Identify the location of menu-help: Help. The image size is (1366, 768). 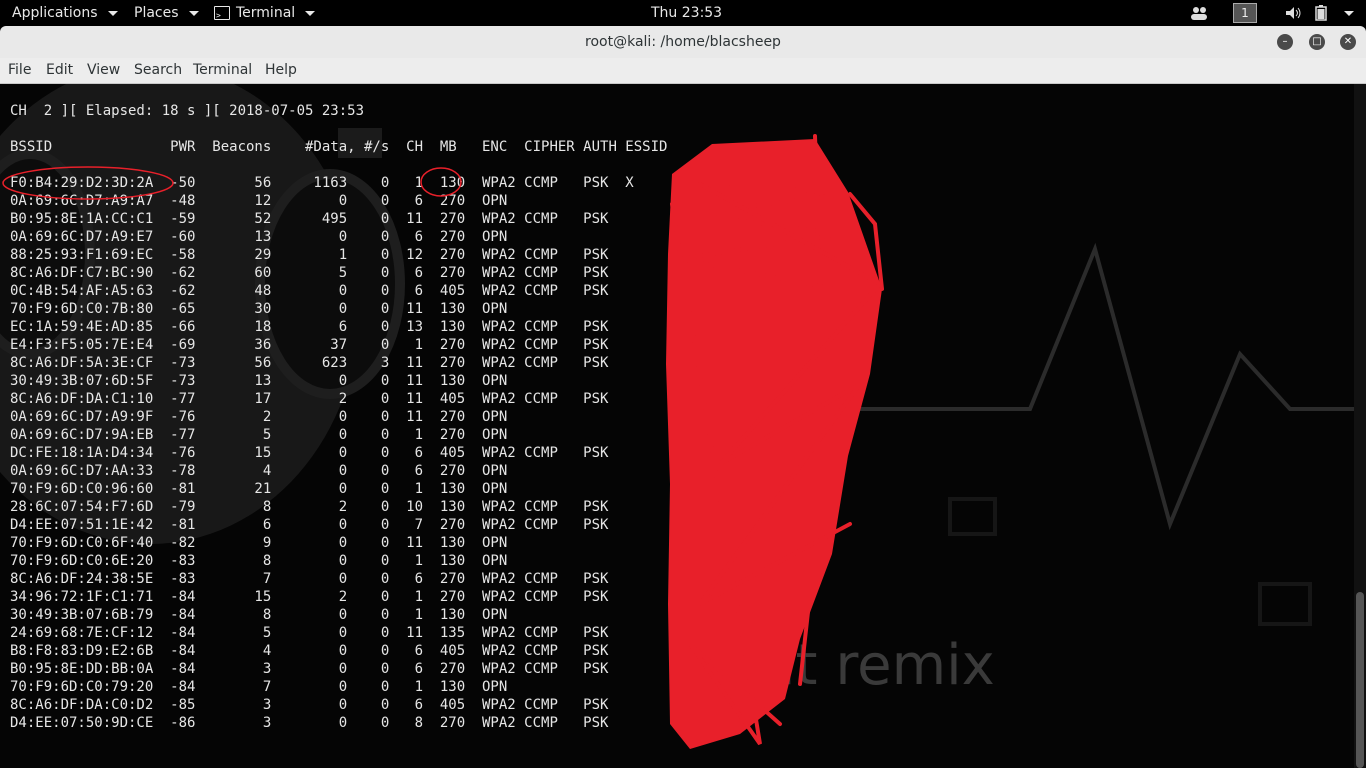
(281, 70).